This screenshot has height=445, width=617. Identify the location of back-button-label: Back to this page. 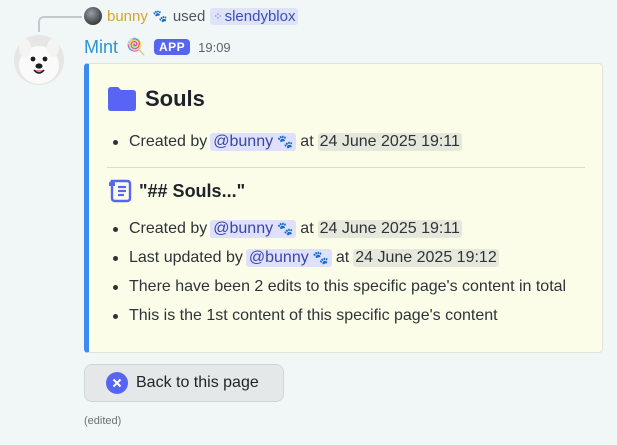
(197, 382).